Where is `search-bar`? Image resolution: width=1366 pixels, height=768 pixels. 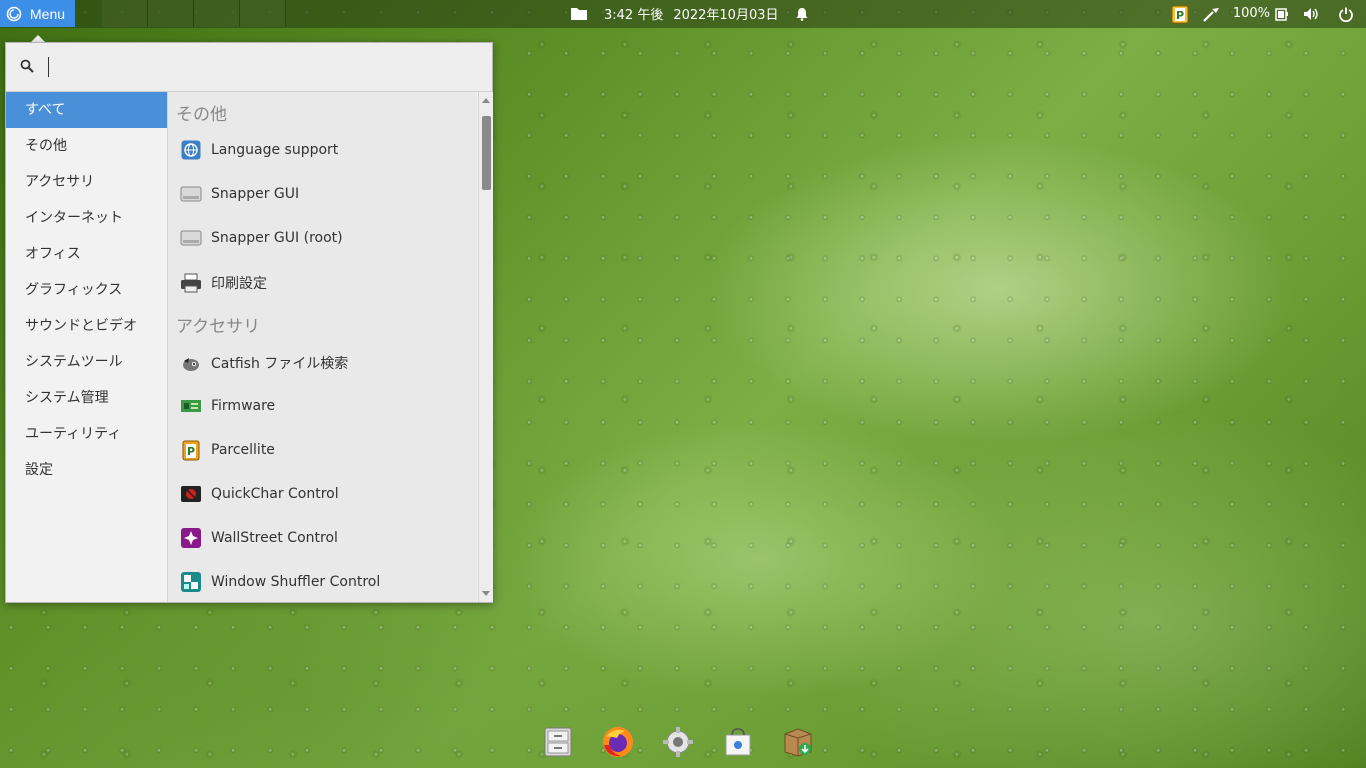 search-bar is located at coordinates (249, 67).